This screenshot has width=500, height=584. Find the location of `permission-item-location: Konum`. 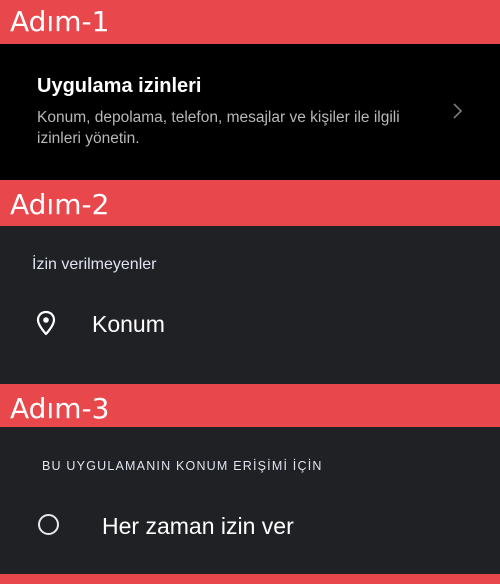

permission-item-location: Konum is located at coordinates (250, 325).